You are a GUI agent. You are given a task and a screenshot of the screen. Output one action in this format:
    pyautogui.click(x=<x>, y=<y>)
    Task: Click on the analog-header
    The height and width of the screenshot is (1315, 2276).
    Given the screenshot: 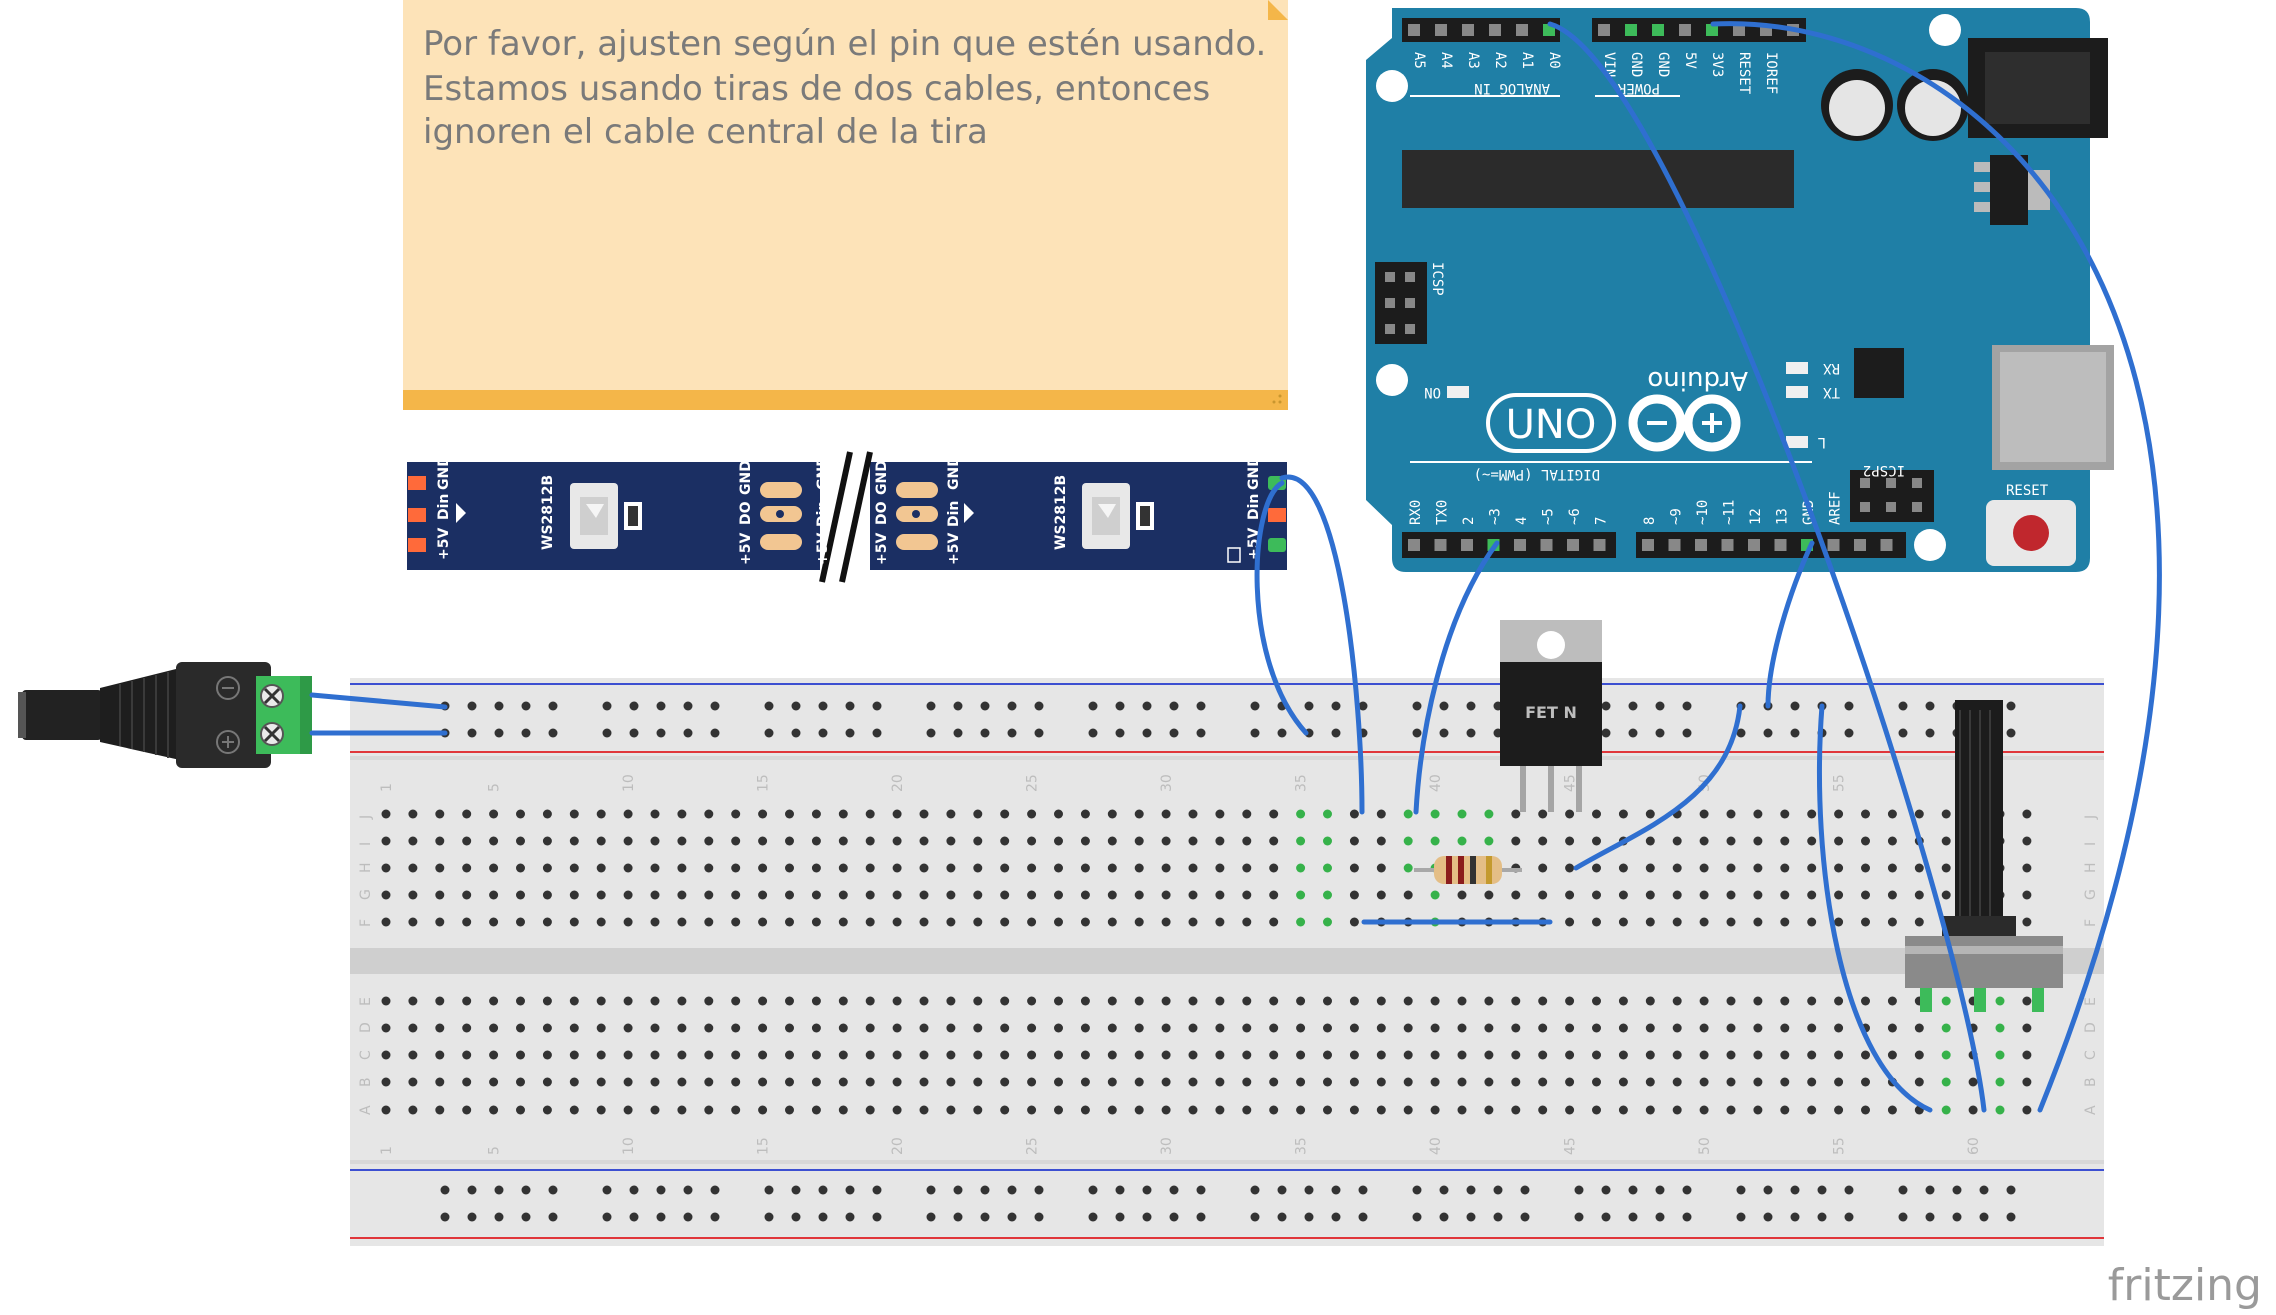 What is the action you would take?
    pyautogui.click(x=1481, y=30)
    